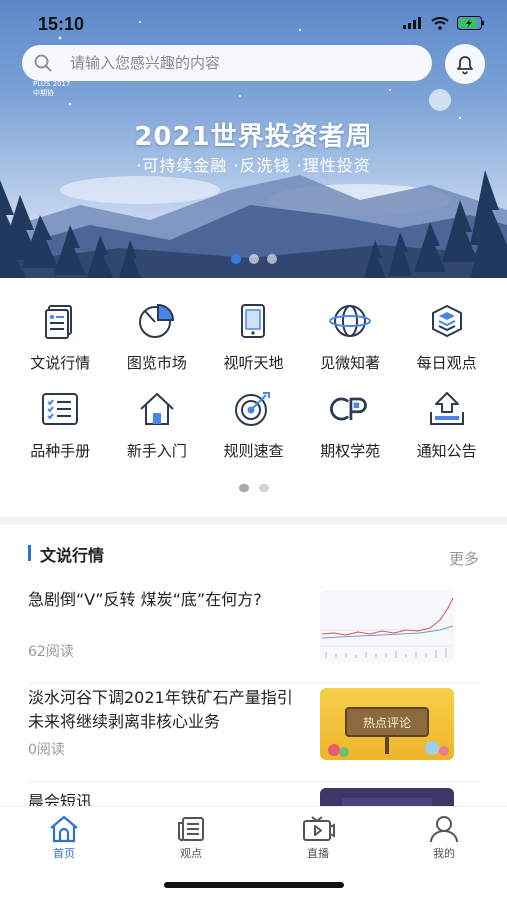 The image size is (507, 900). I want to click on banner-subtitle: ·可持续金融 ·反洗钱 ·理性投资, so click(253, 165).